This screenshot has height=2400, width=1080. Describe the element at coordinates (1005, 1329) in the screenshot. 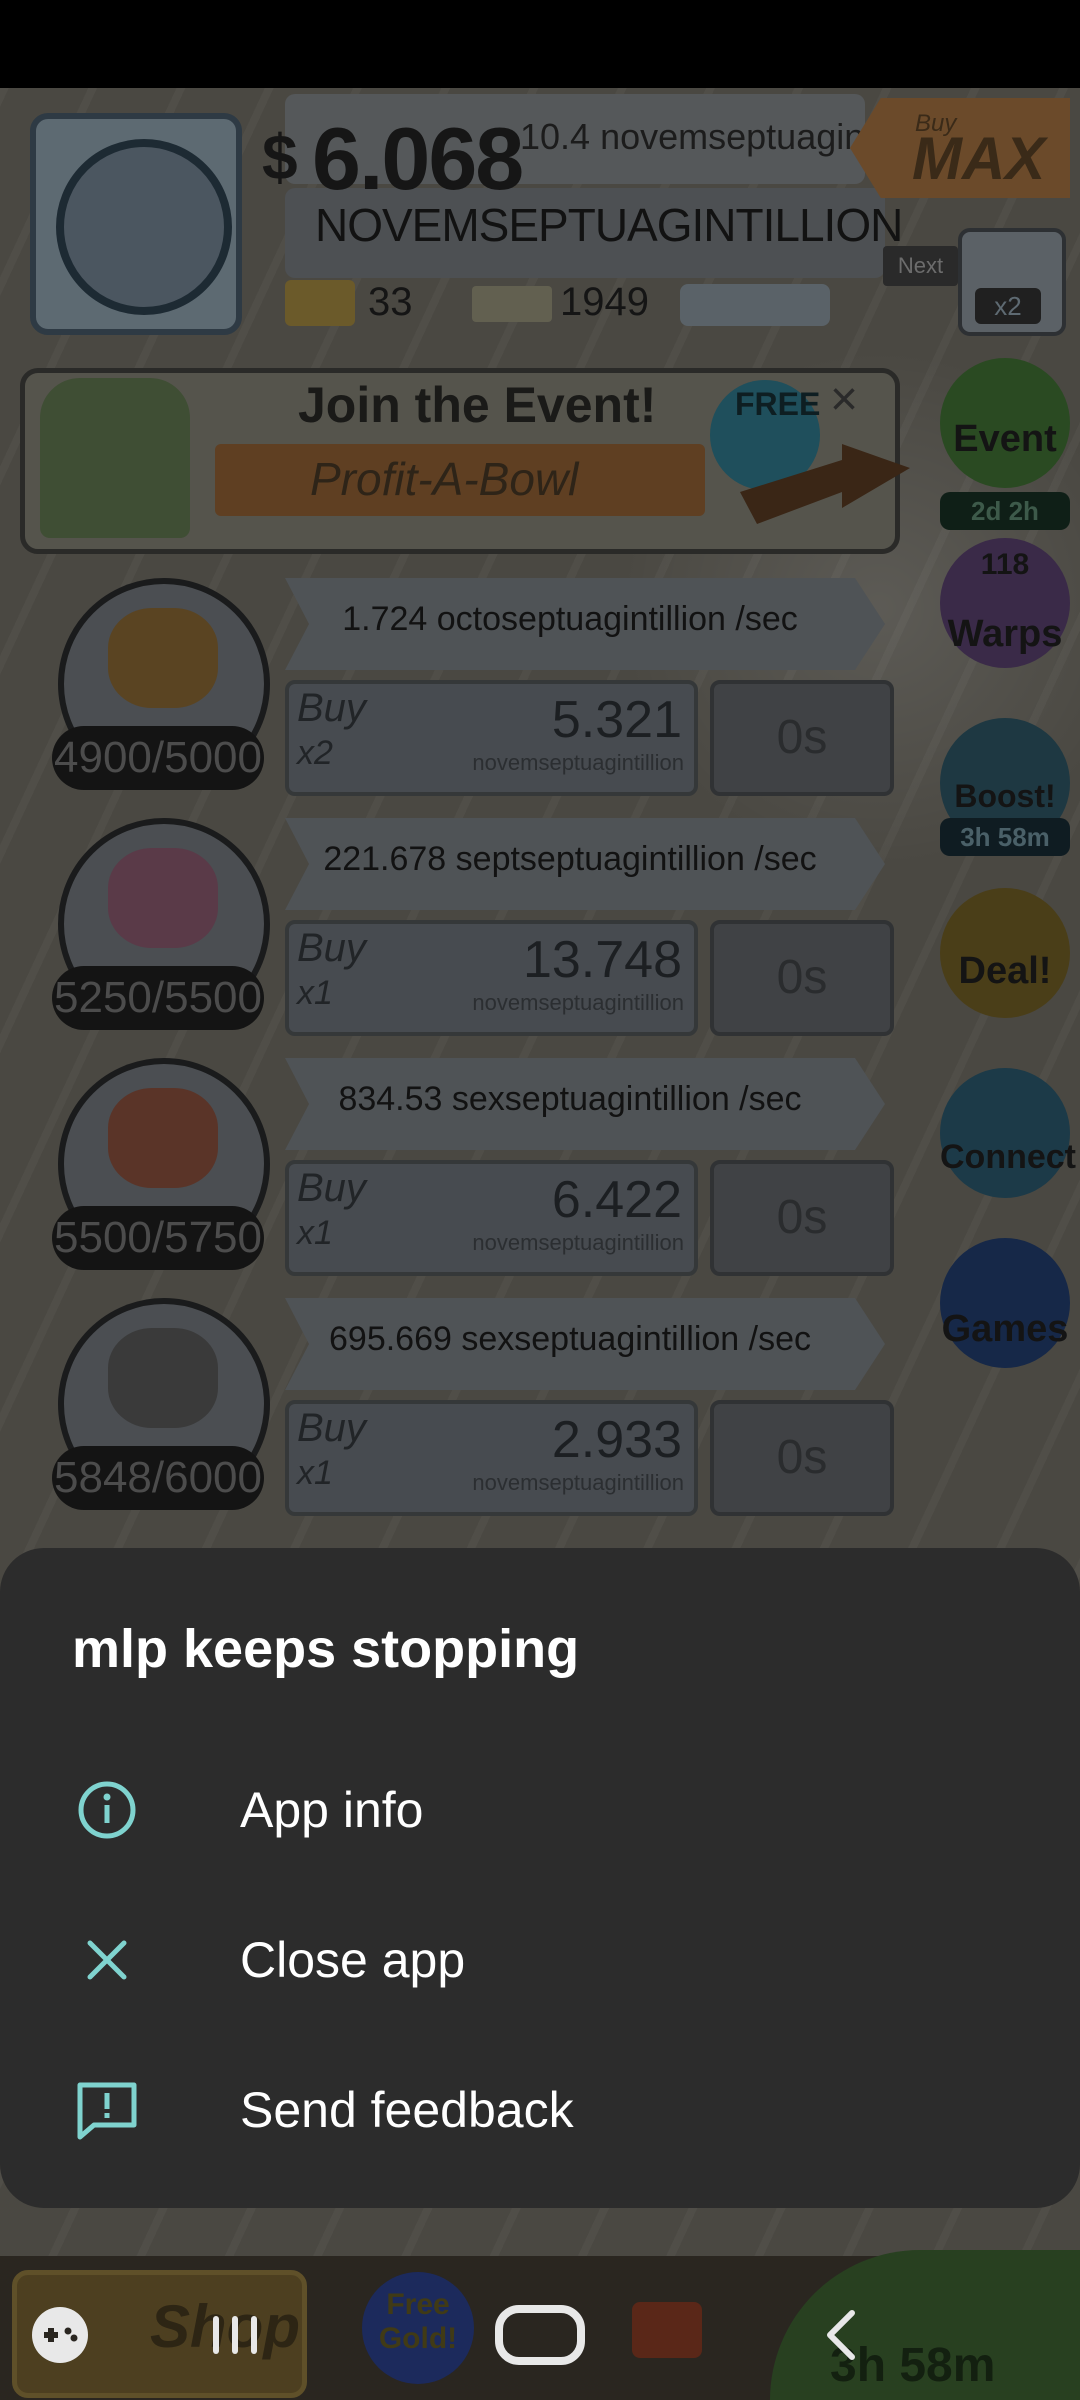

I see `games-label: Games` at that location.